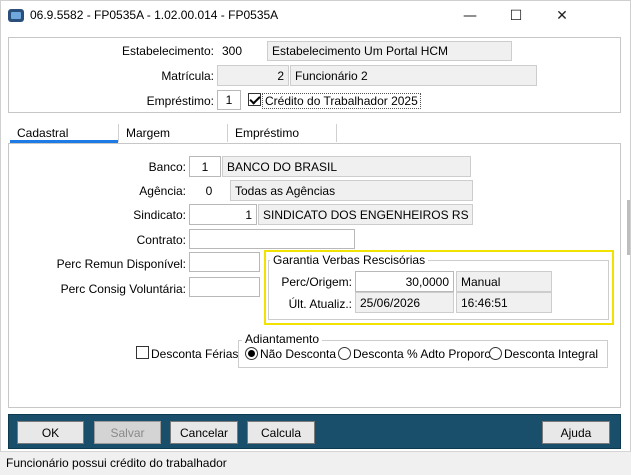 The width and height of the screenshot is (631, 475). What do you see at coordinates (224, 262) in the screenshot?
I see `perc-remun-input` at bounding box center [224, 262].